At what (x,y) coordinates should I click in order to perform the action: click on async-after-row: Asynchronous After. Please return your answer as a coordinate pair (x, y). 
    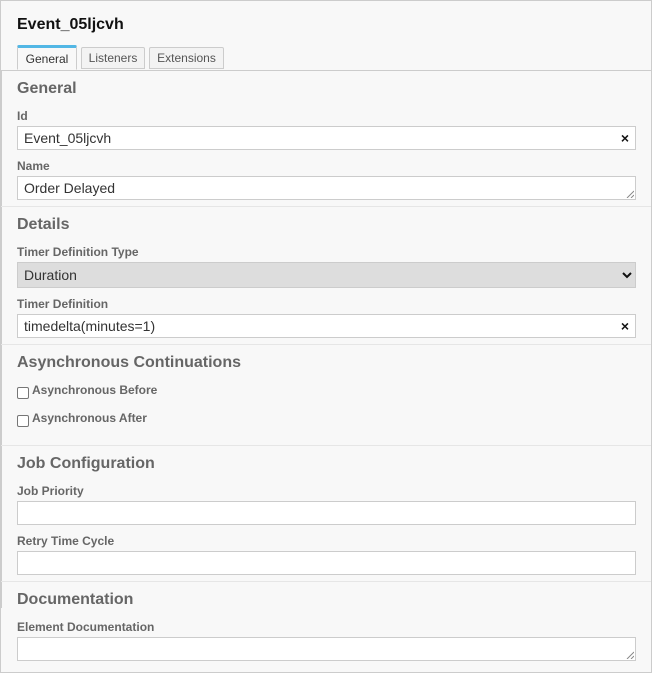
    Looking at the image, I should click on (82, 419).